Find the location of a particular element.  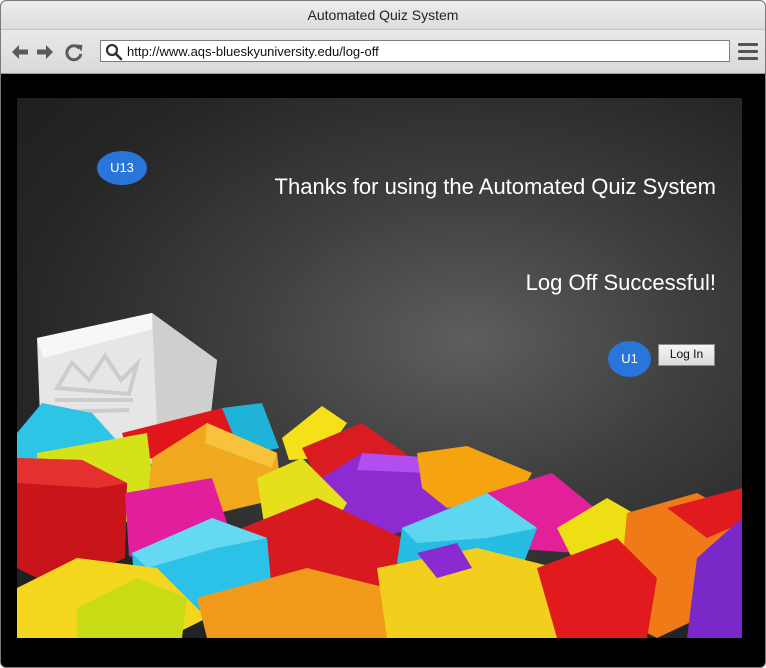

annotation-badge-u13: U13 is located at coordinates (122, 168).